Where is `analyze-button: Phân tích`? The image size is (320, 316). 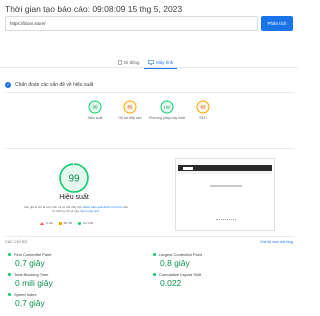
analyze-button: Phân tích is located at coordinates (277, 23).